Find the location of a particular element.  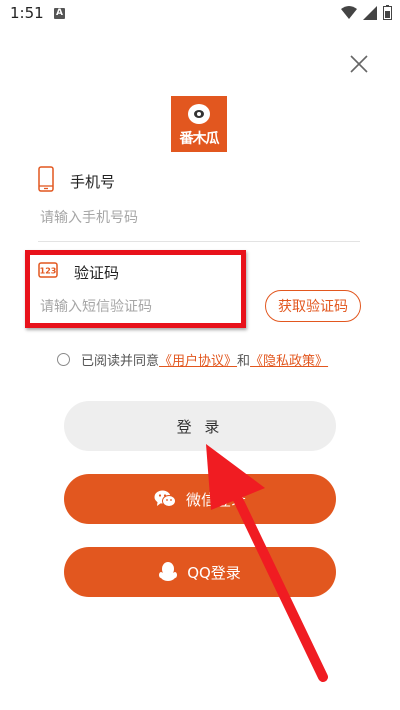

status-time: 1:51 is located at coordinates (27, 13).